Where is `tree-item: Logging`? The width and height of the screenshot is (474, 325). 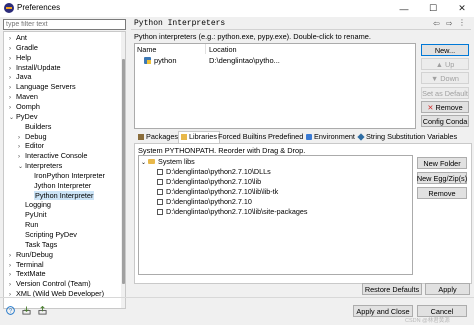
tree-item: Logging is located at coordinates (34, 205).